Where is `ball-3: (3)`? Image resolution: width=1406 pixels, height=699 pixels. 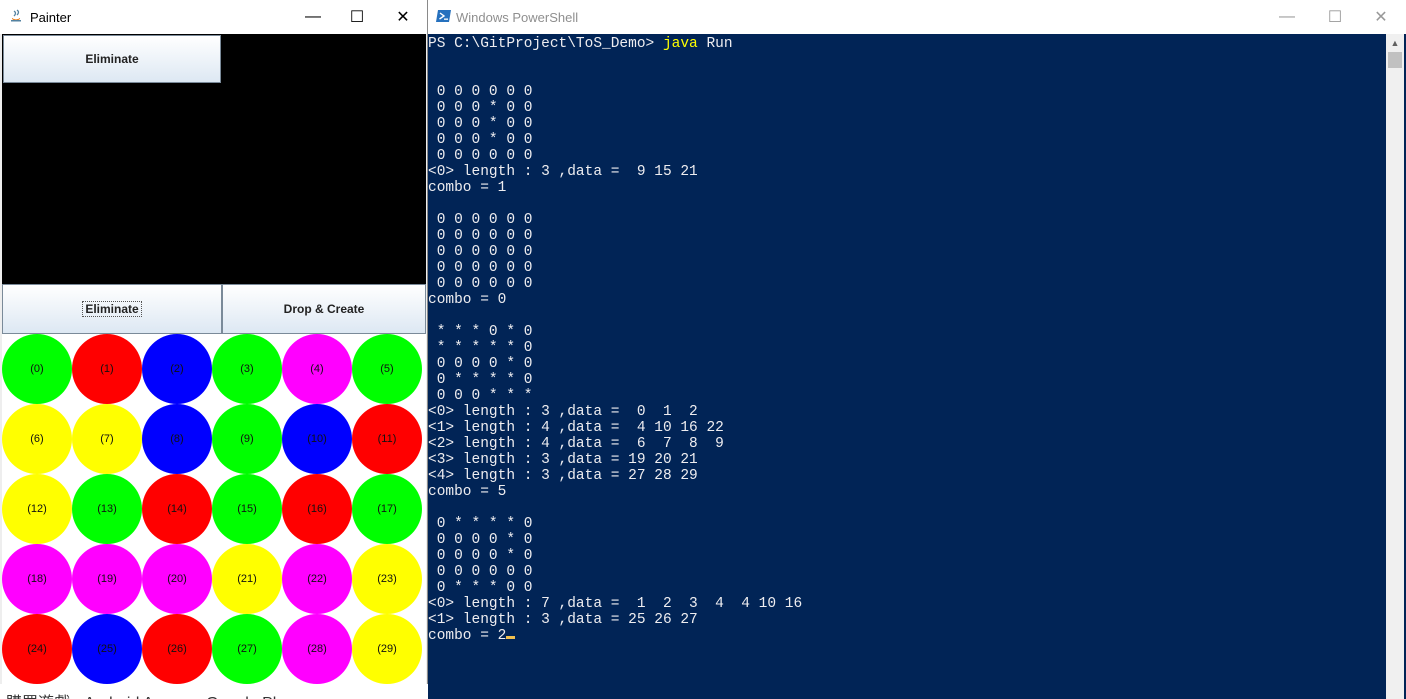
ball-3: (3) is located at coordinates (247, 369).